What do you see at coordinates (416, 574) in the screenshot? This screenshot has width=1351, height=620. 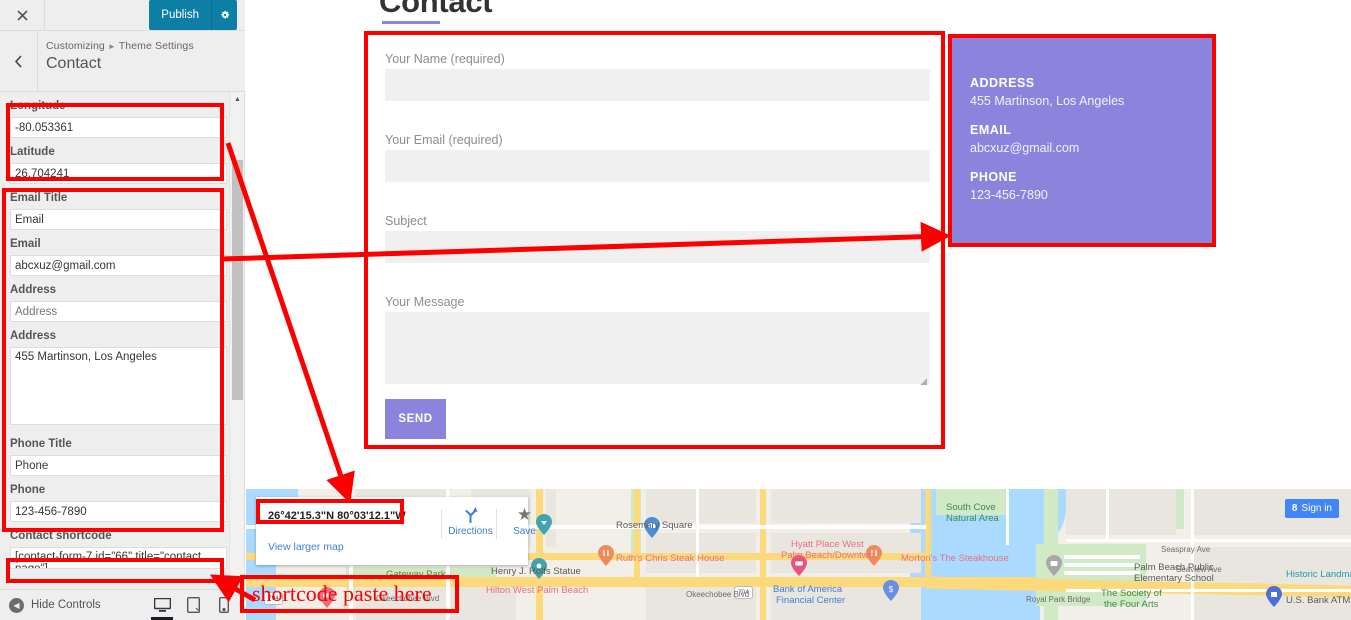 I see `map-label: Gateway Park` at bounding box center [416, 574].